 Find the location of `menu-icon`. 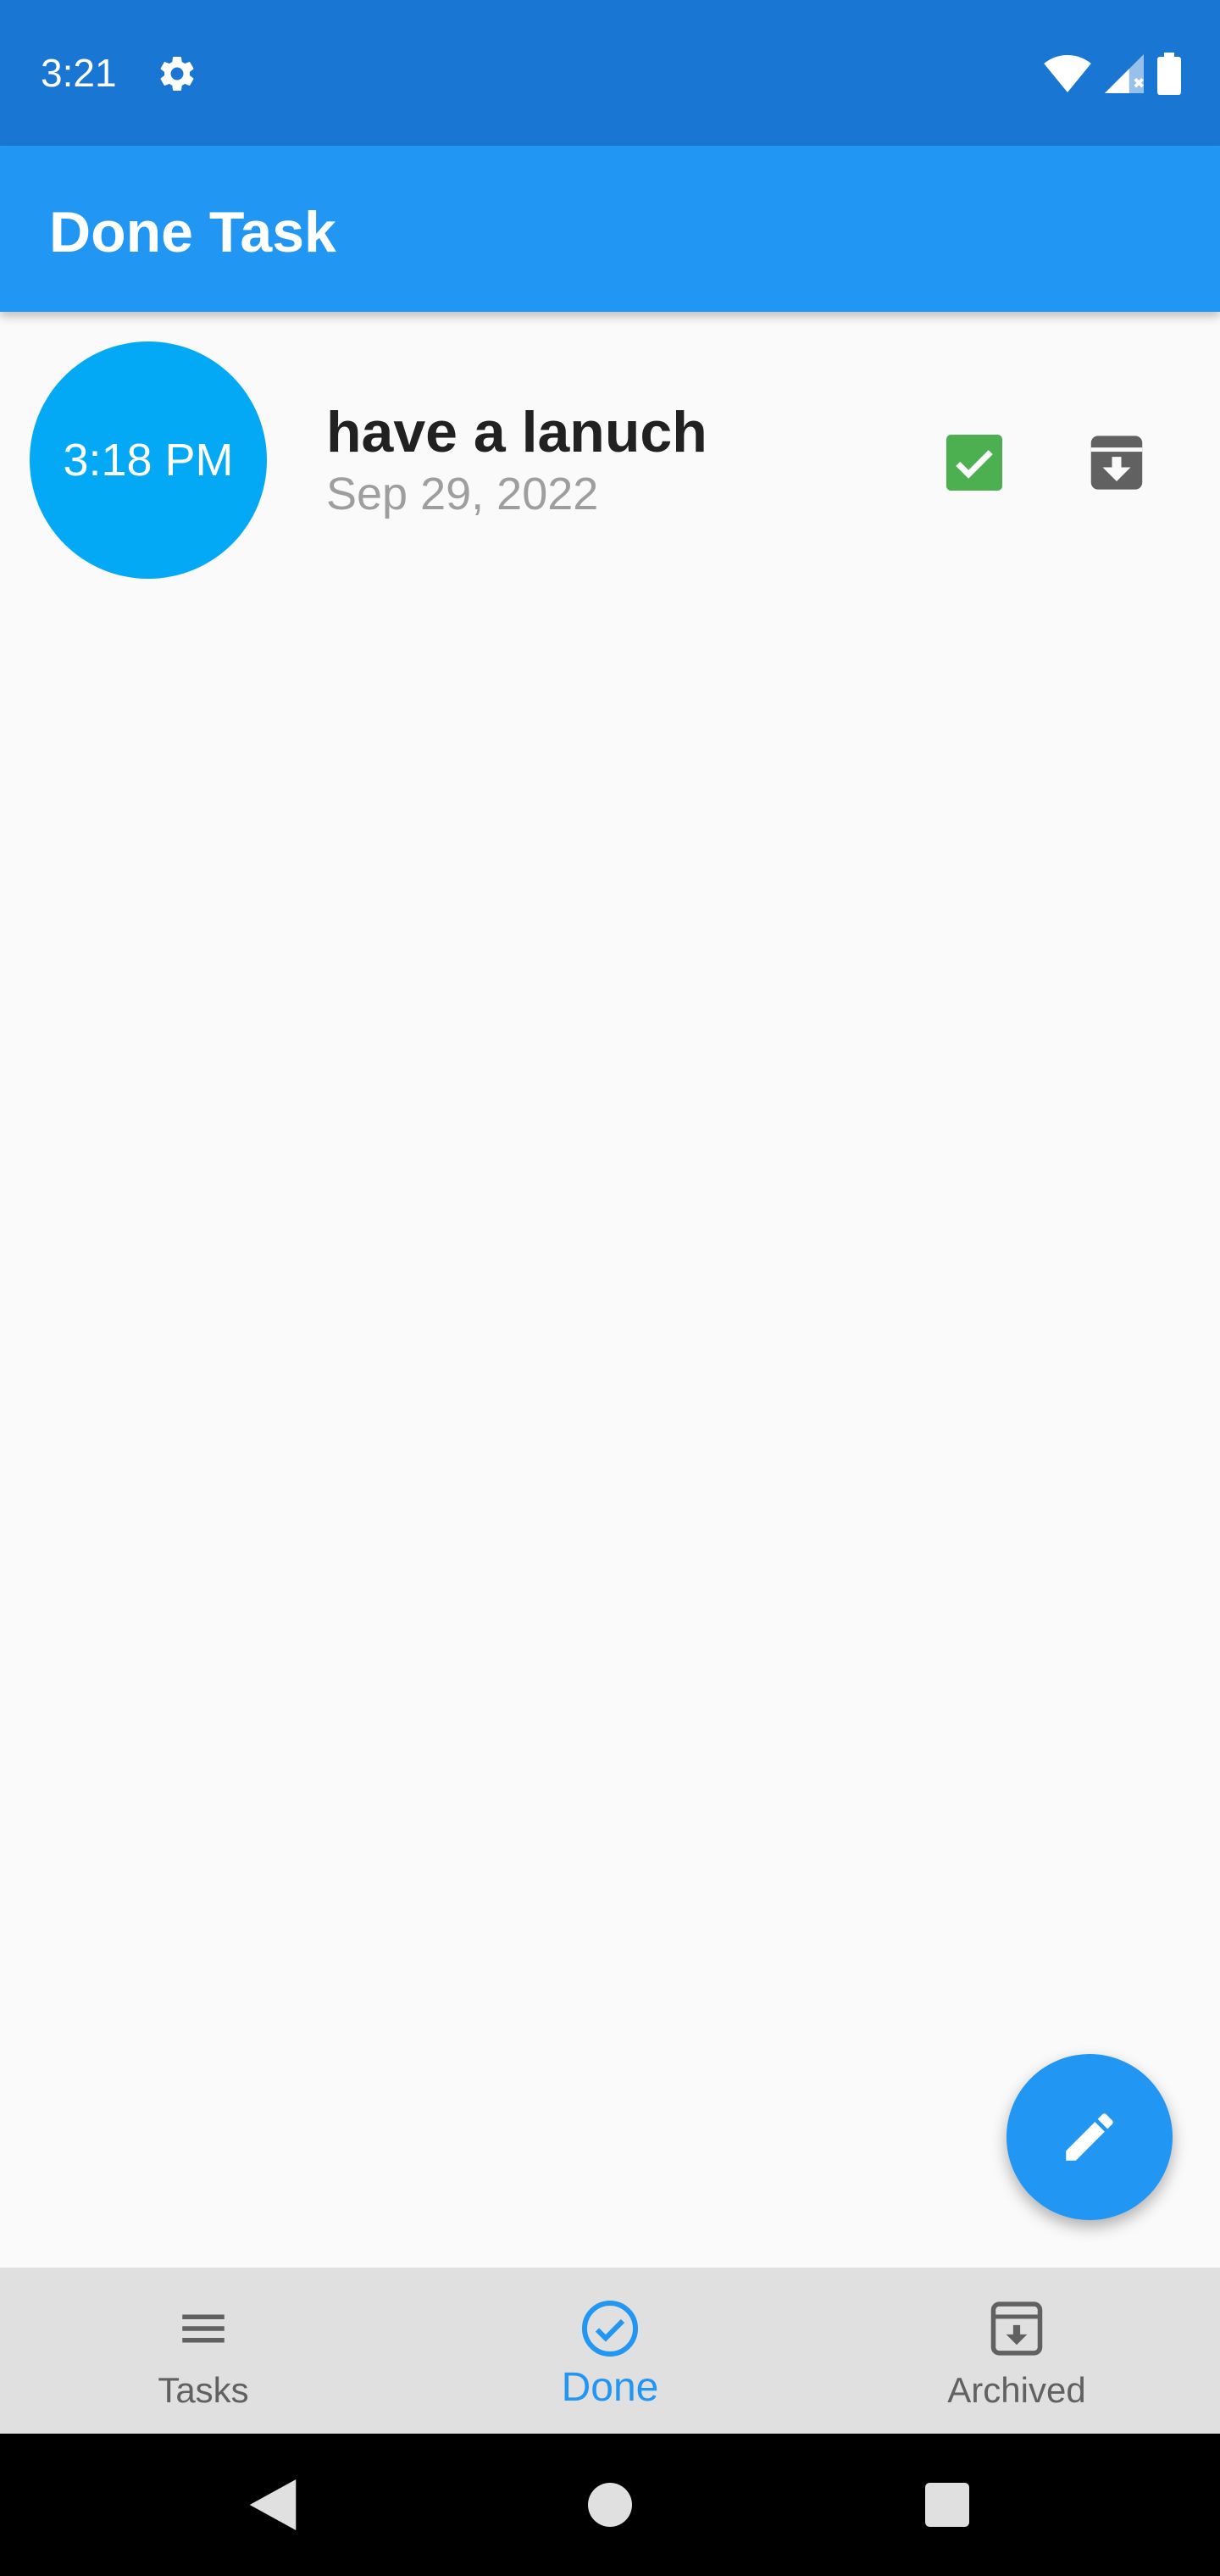

menu-icon is located at coordinates (203, 2328).